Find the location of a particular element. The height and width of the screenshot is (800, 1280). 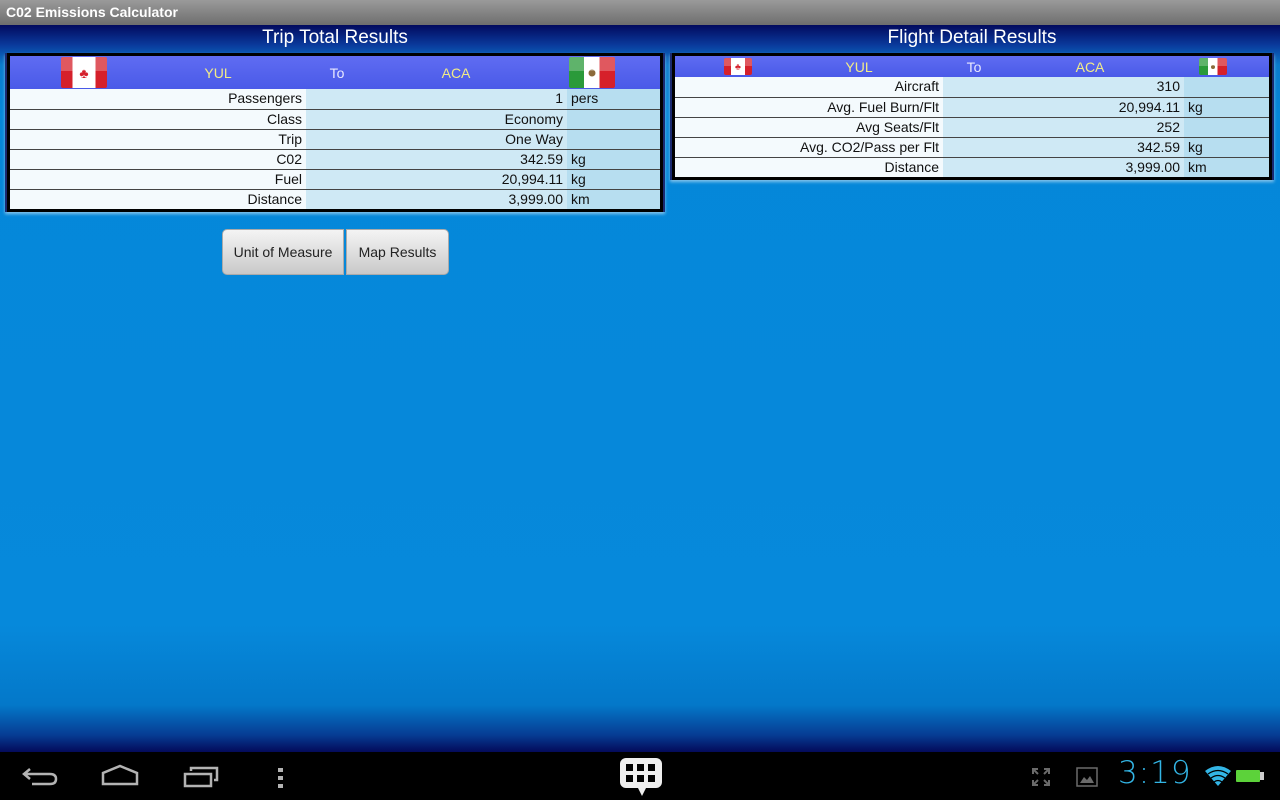

table-row: Aircraft 310 is located at coordinates (972, 87).